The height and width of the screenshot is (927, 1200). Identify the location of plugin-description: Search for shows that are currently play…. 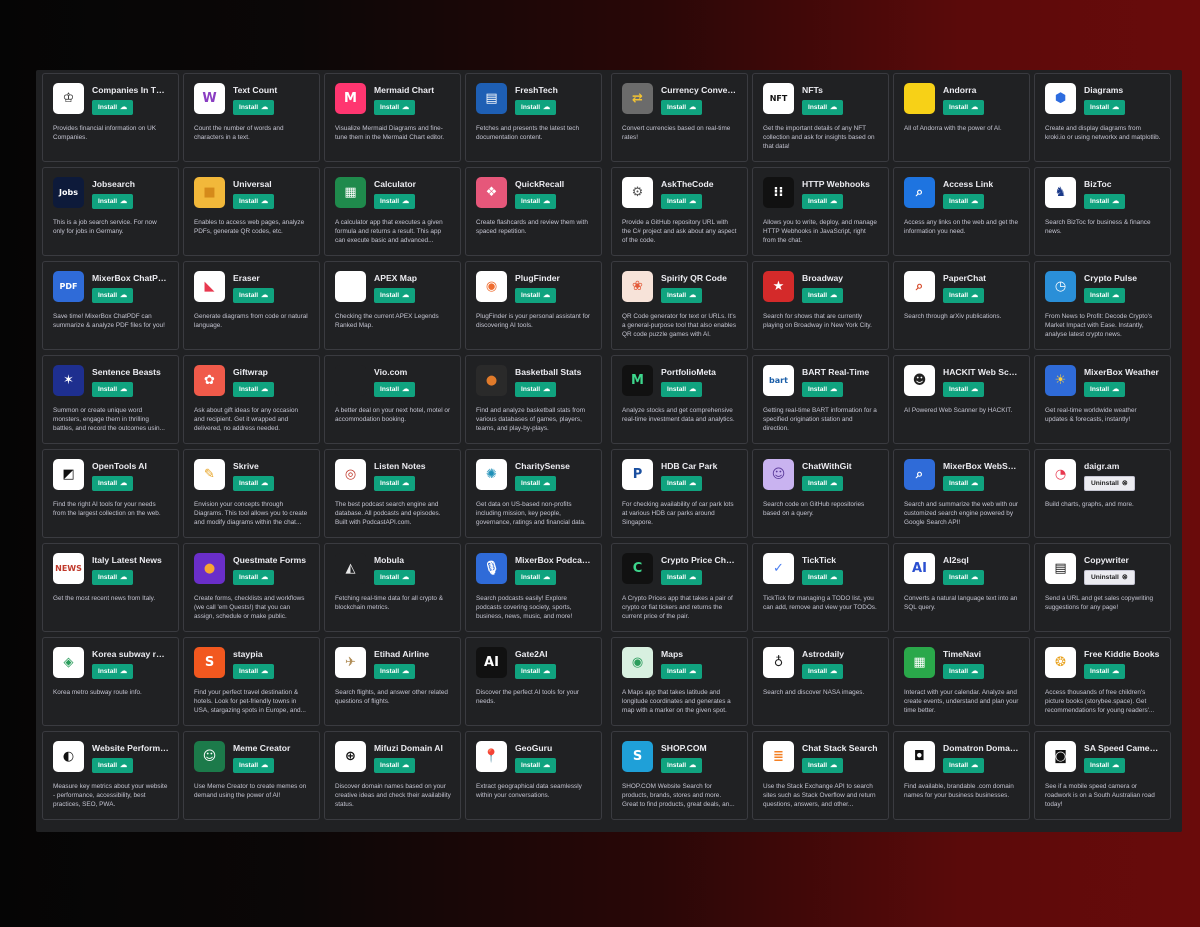
(817, 321).